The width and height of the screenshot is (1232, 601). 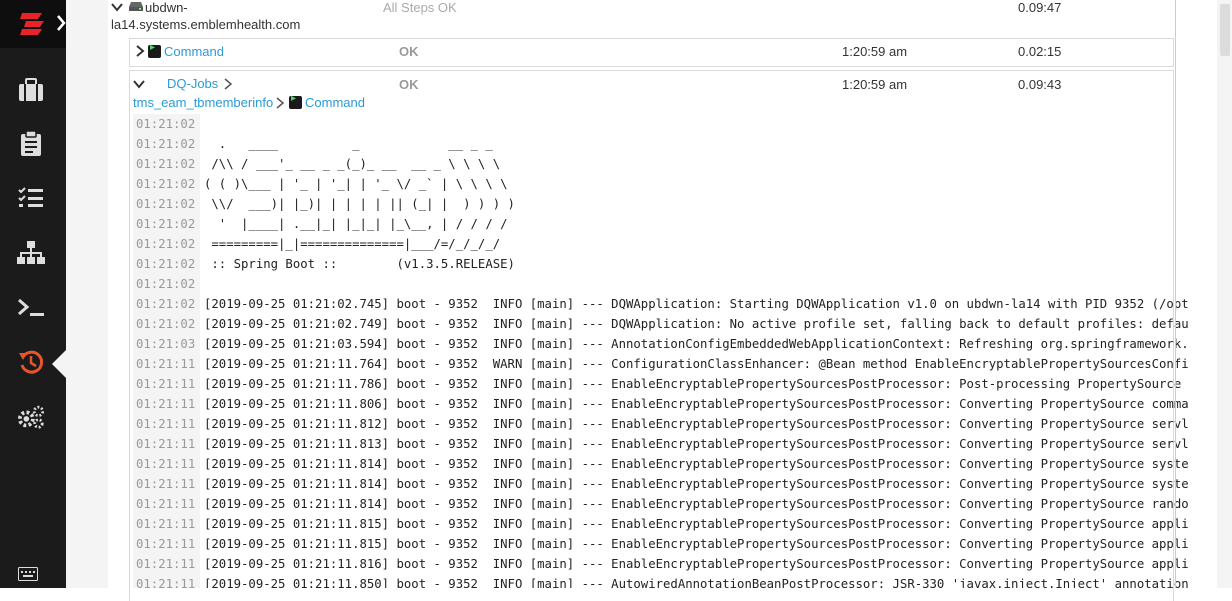 I want to click on step1-time: 1:20:59 am, so click(x=875, y=51).